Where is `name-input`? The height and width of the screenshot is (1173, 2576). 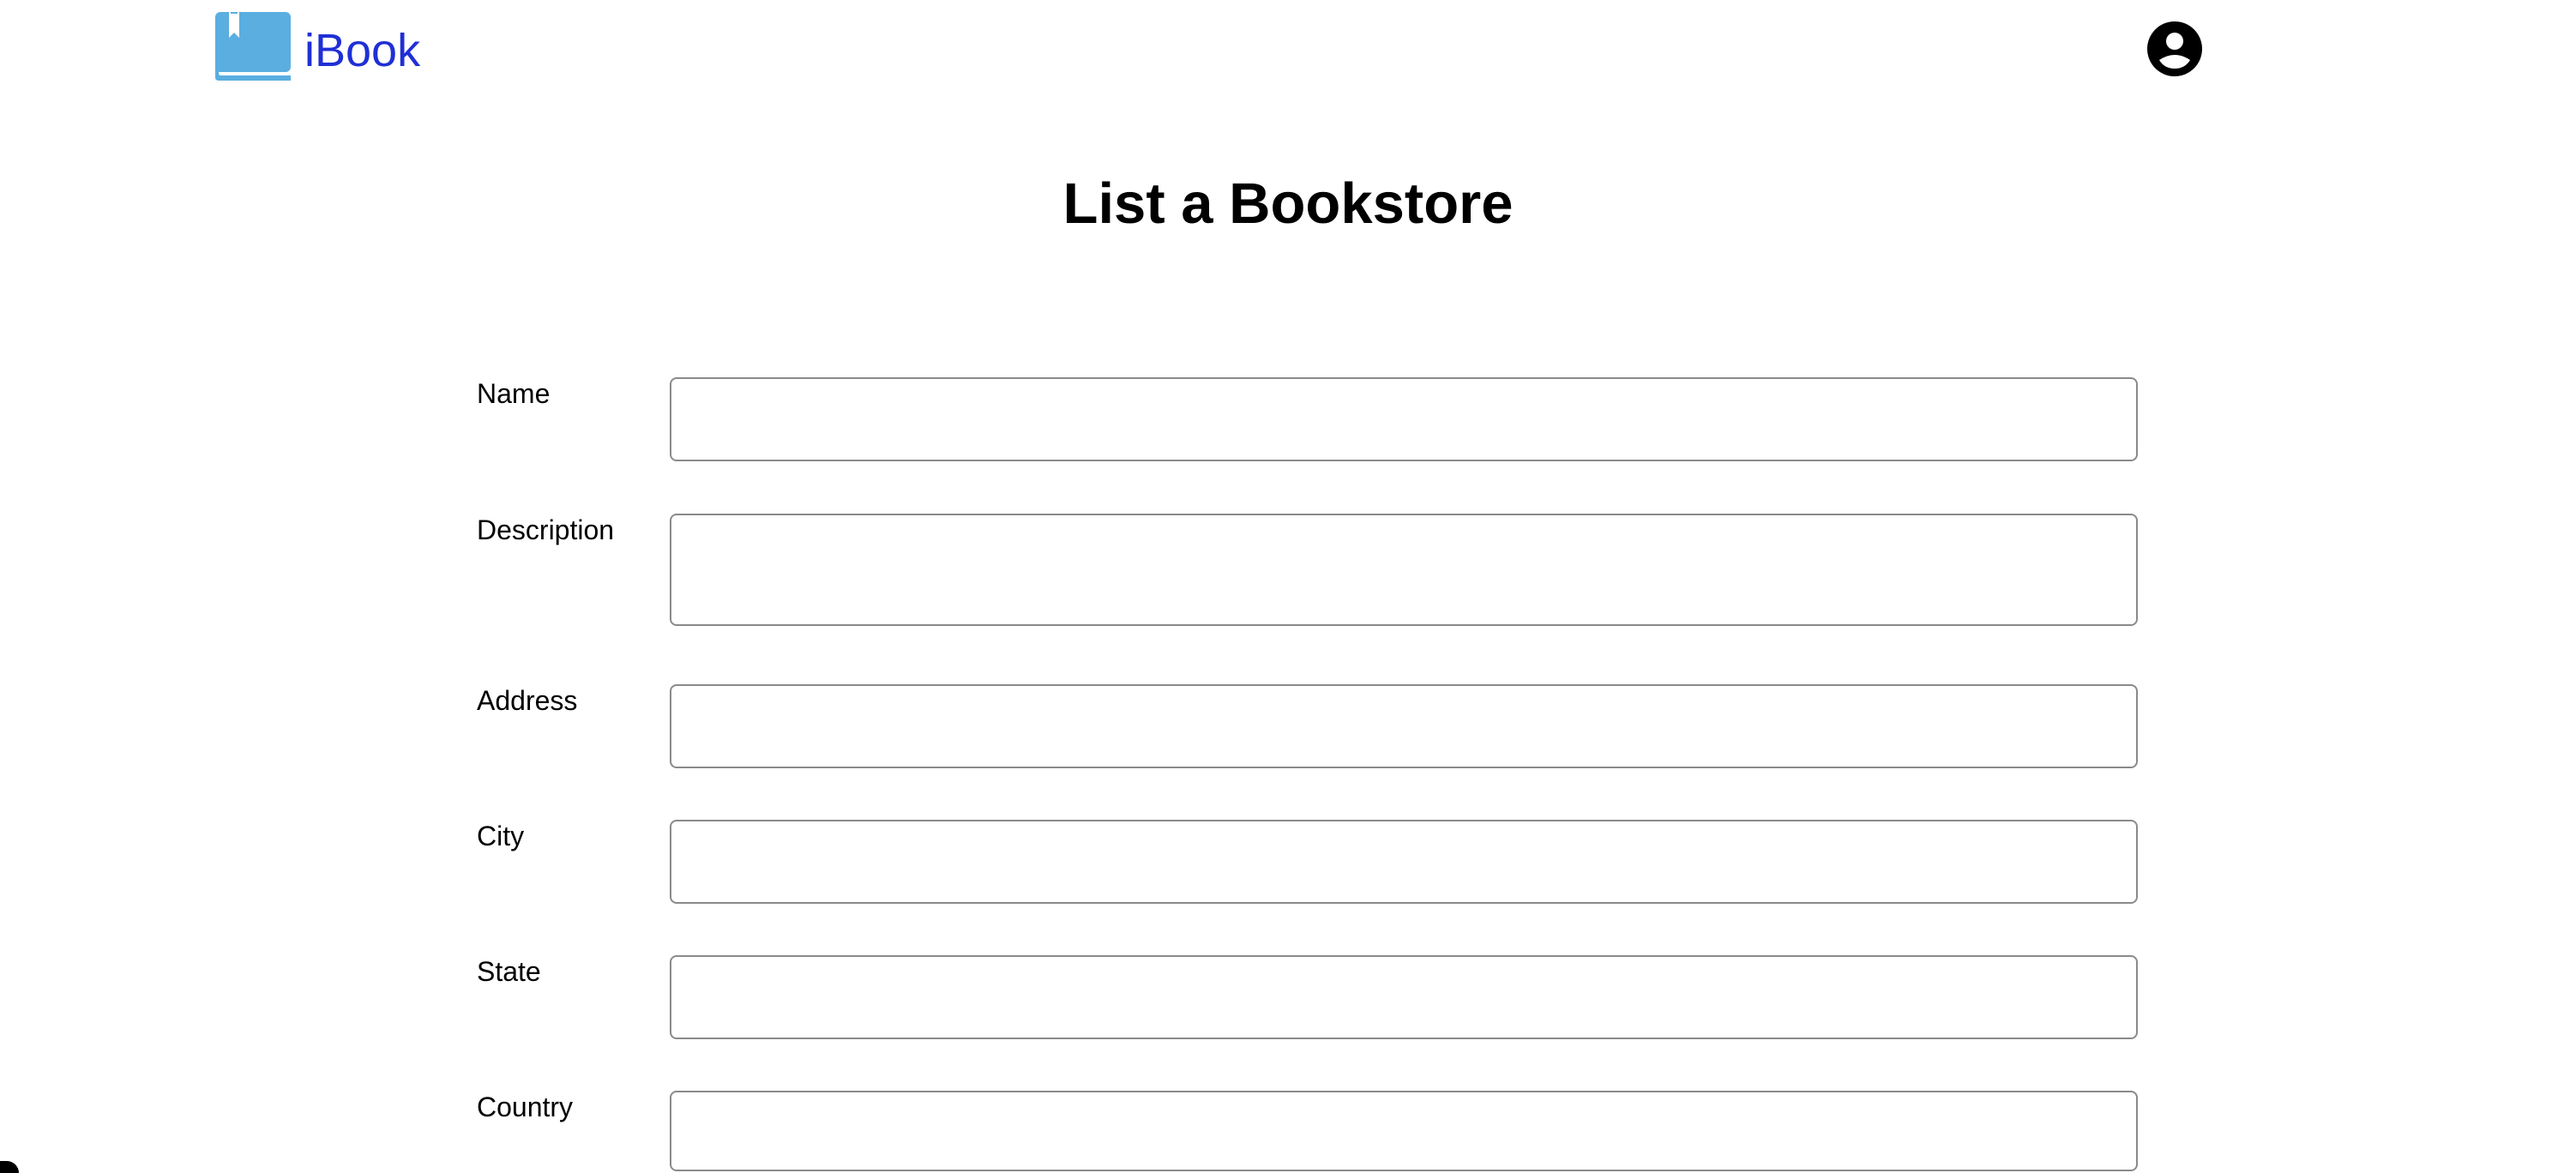 name-input is located at coordinates (1404, 419).